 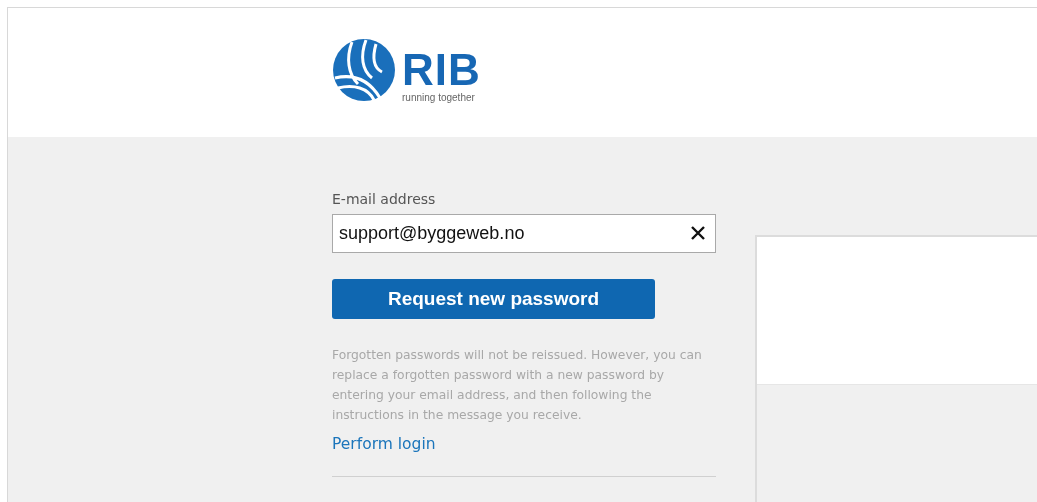 What do you see at coordinates (364, 70) in the screenshot?
I see `globe-logo-icon` at bounding box center [364, 70].